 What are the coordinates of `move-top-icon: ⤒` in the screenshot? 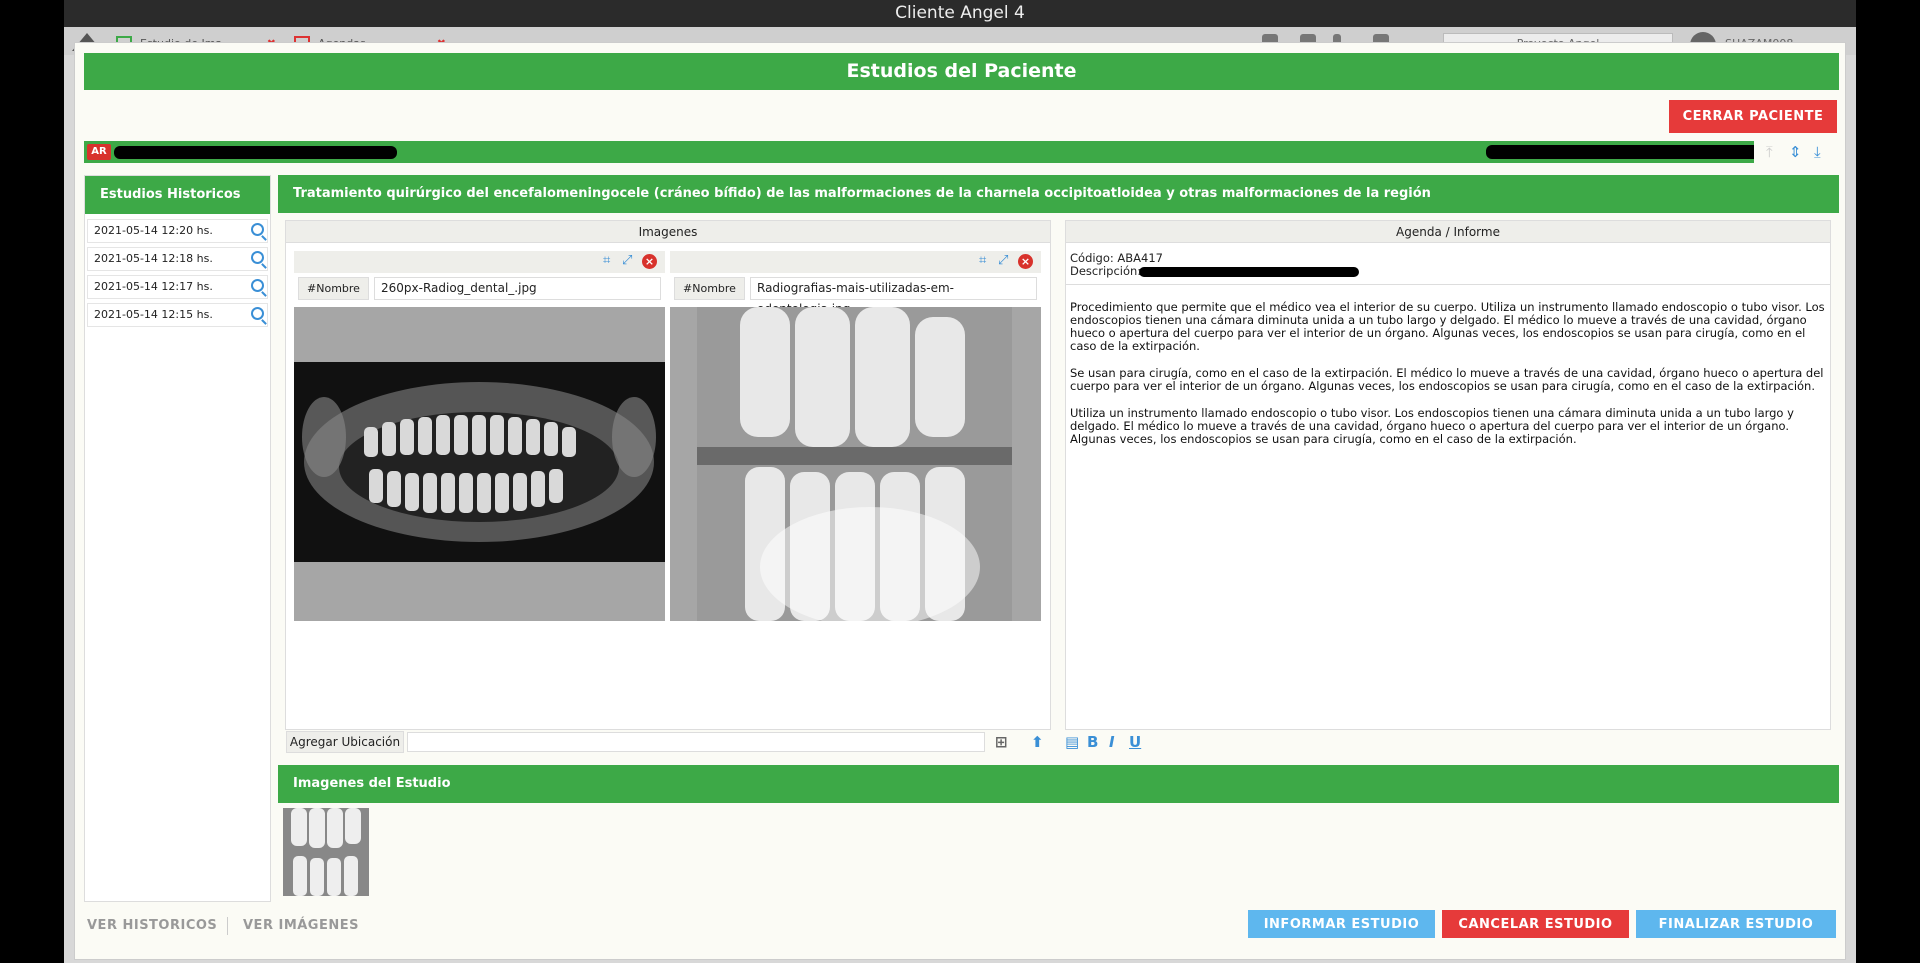 It's located at (1769, 152).